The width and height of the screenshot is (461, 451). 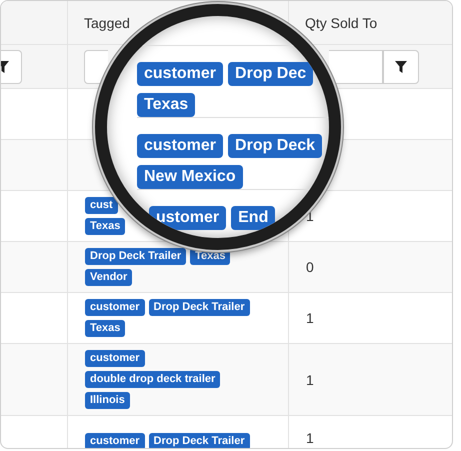 What do you see at coordinates (101, 205) in the screenshot?
I see `tag: cust` at bounding box center [101, 205].